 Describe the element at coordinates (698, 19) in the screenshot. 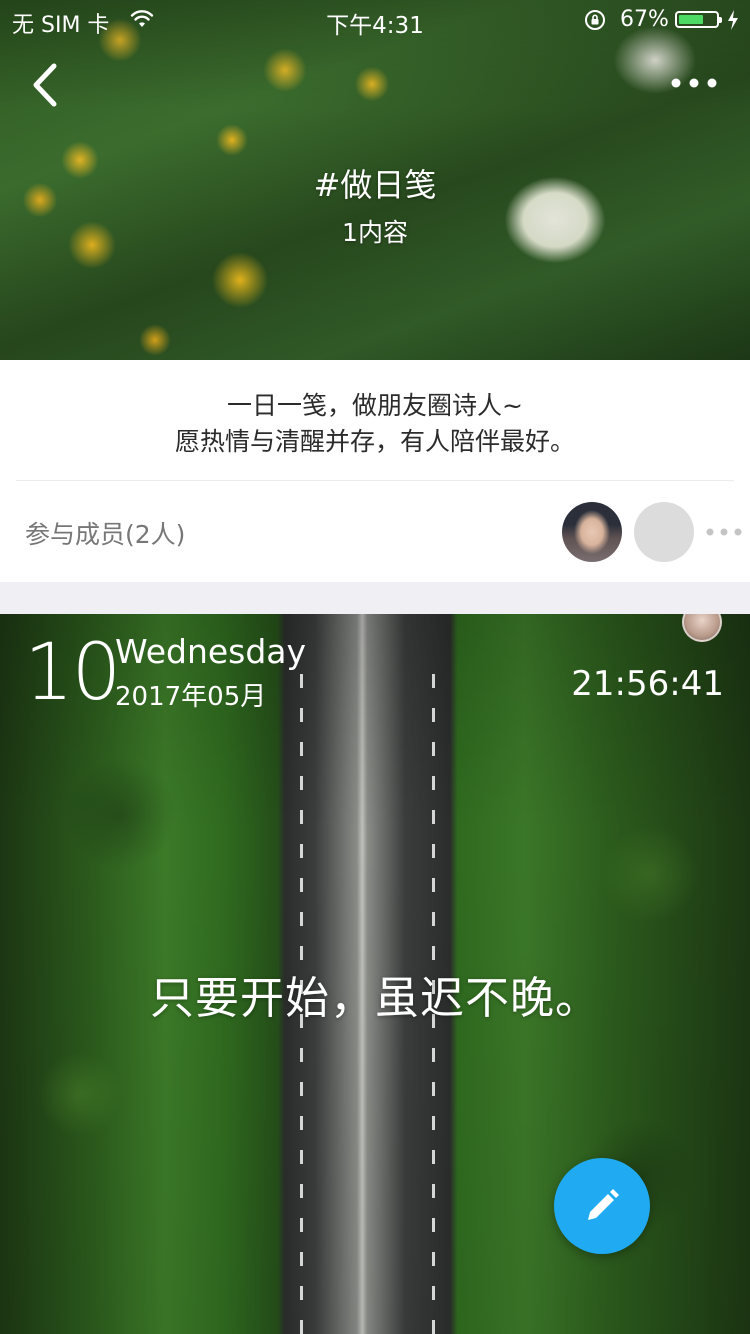

I see `battery-icon` at that location.